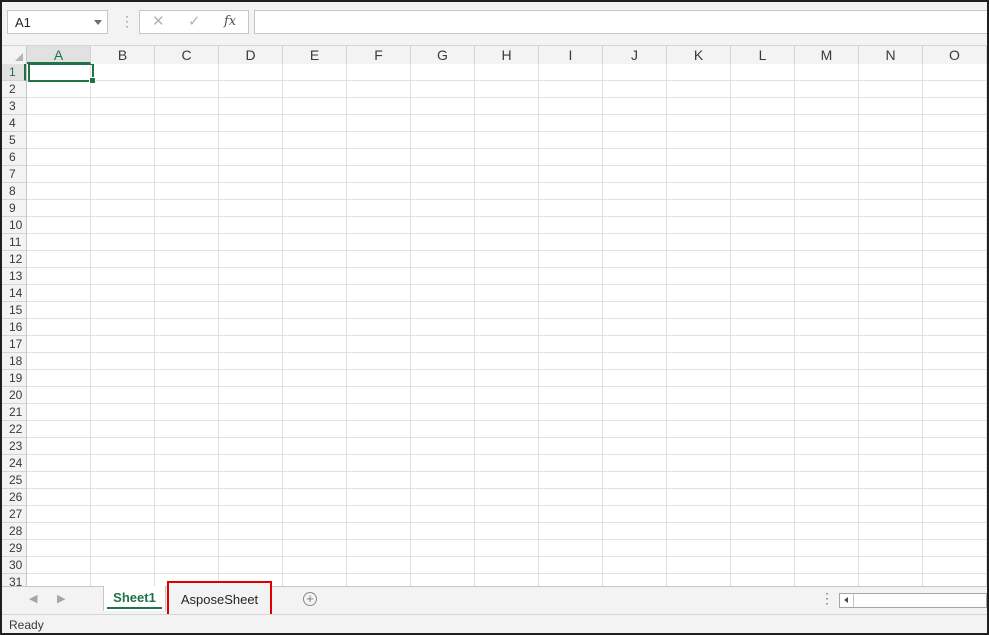  I want to click on column-header-o: O, so click(955, 55).